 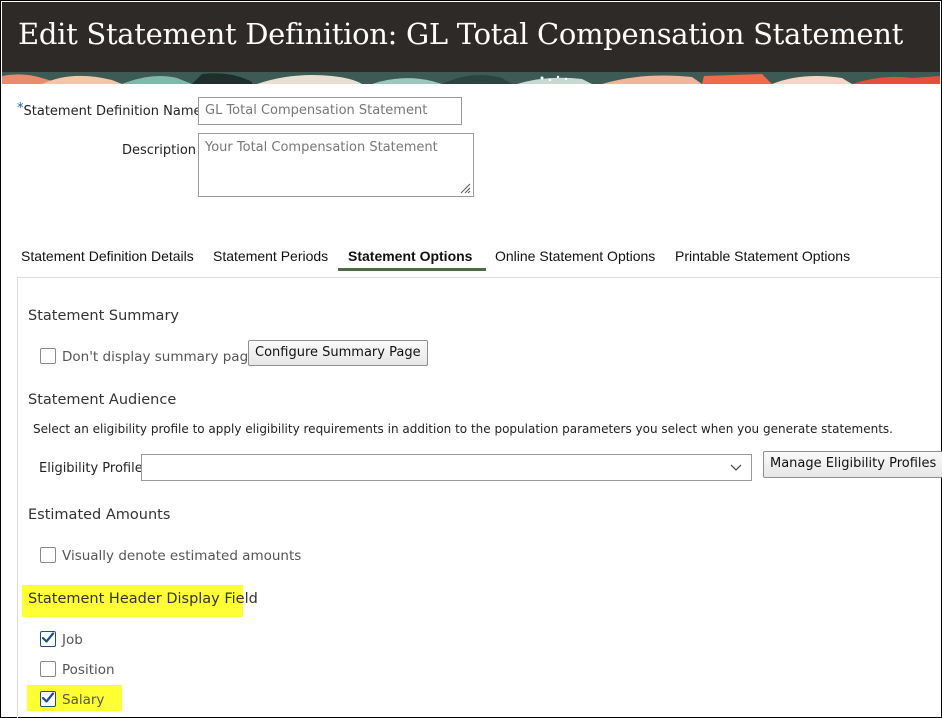 What do you see at coordinates (107, 256) in the screenshot?
I see `tab-statement-definition-details: Statement Definition Details` at bounding box center [107, 256].